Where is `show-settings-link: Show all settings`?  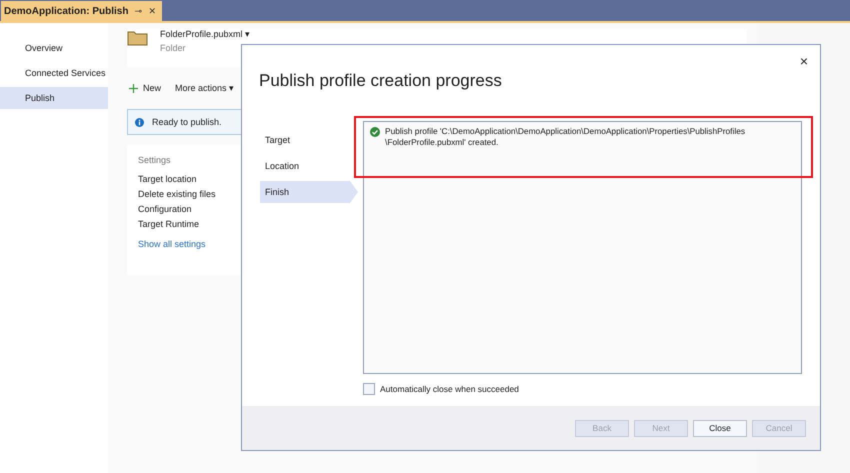
show-settings-link: Show all settings is located at coordinates (172, 244).